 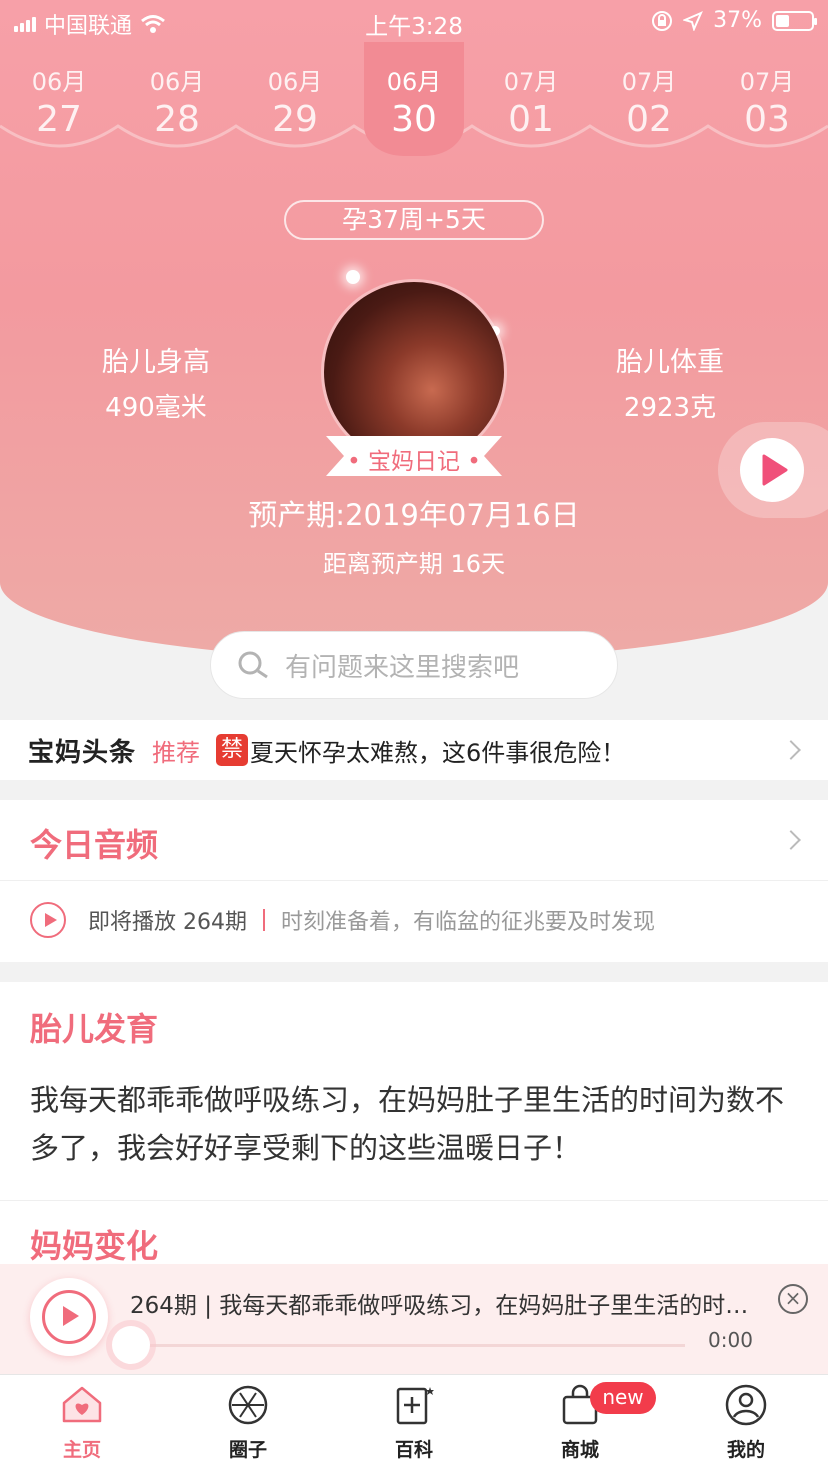 What do you see at coordinates (440, 1303) in the screenshot?
I see `player-track-title: 264期 | 我每天都乖乖做呼吸练习，在妈妈肚子里生活的时间为数不多了` at bounding box center [440, 1303].